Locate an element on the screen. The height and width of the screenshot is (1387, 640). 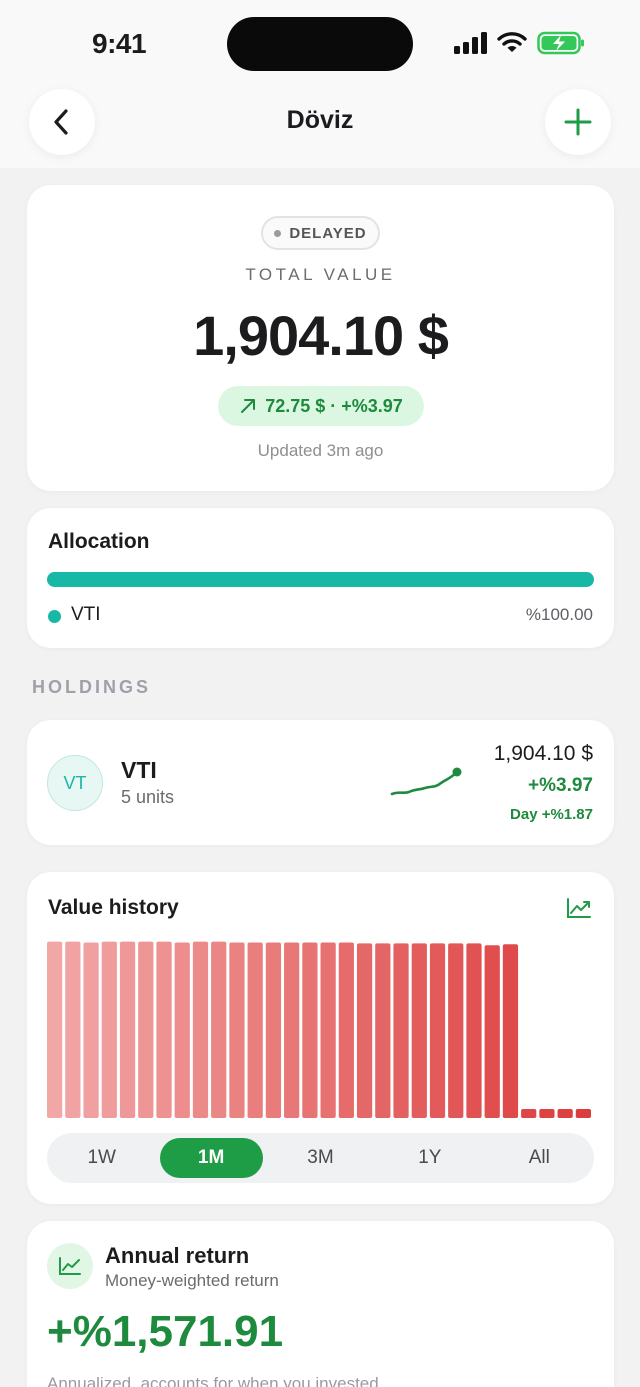
range-tab-3m: 3M is located at coordinates (320, 1158).